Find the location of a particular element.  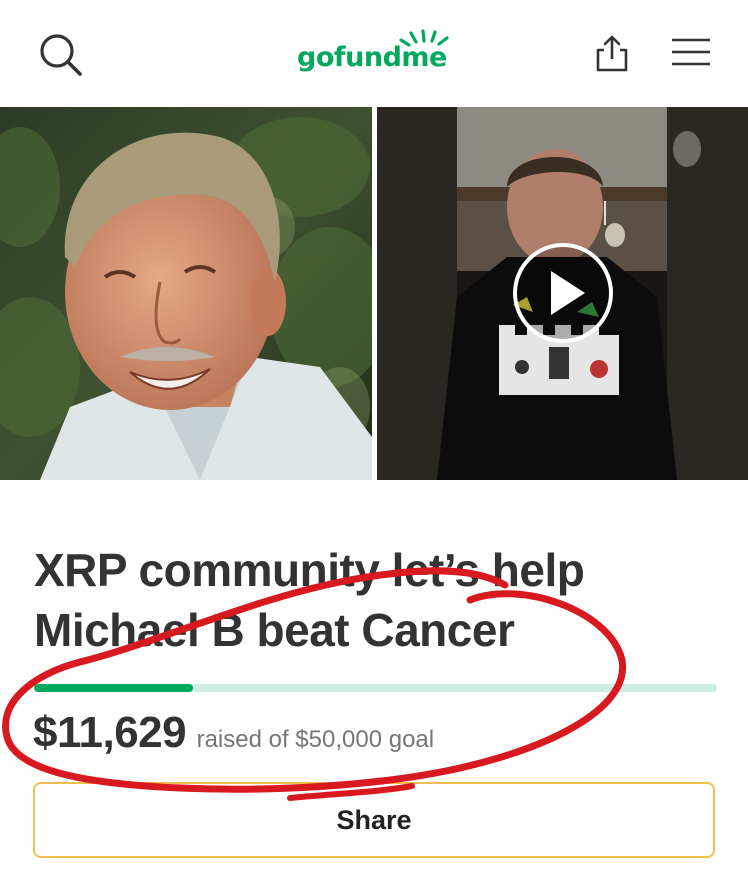

search-icon is located at coordinates (61, 55).